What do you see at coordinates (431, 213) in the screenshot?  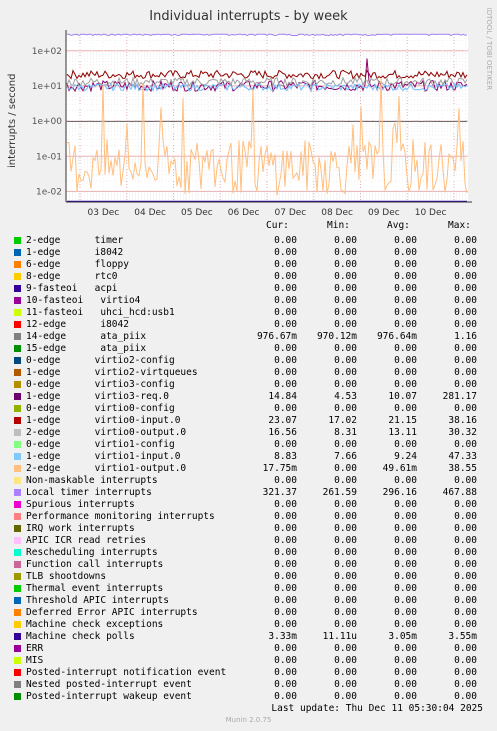 I see `x-tick-label: 10 Dec` at bounding box center [431, 213].